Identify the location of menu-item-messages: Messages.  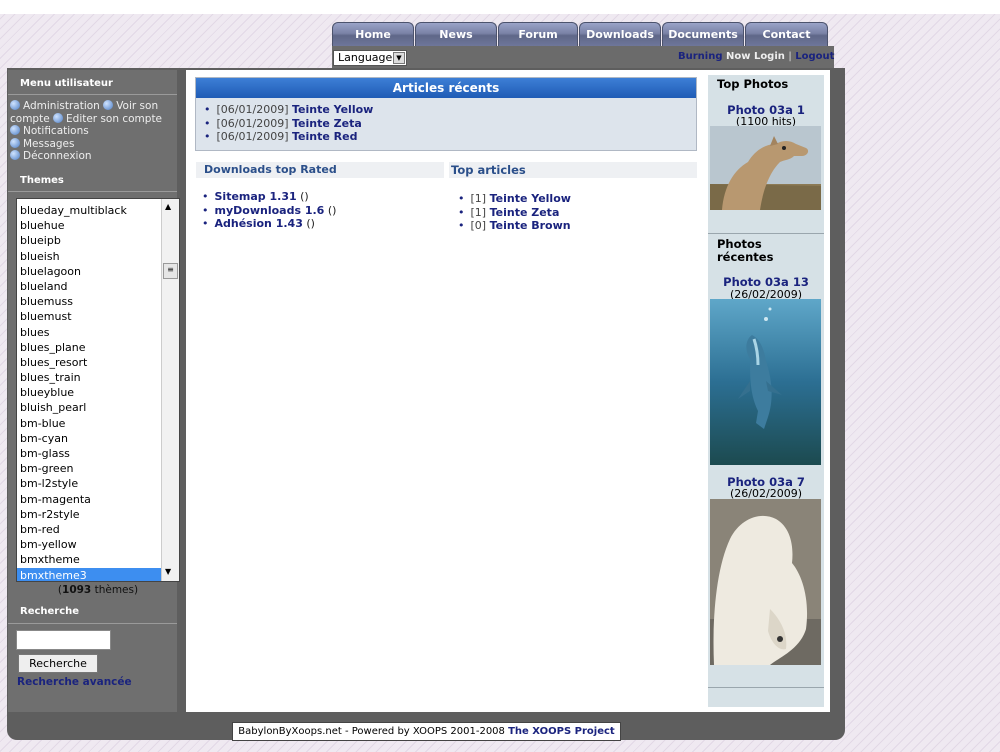
(42, 143).